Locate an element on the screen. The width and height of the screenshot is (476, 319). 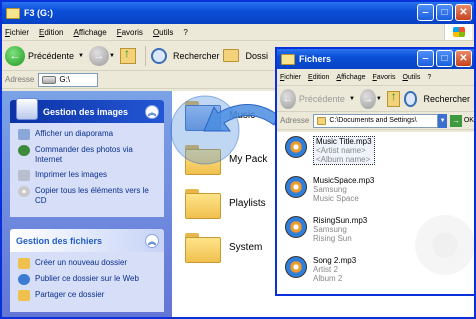
files-minimize-button: ‒ is located at coordinates (425, 58).